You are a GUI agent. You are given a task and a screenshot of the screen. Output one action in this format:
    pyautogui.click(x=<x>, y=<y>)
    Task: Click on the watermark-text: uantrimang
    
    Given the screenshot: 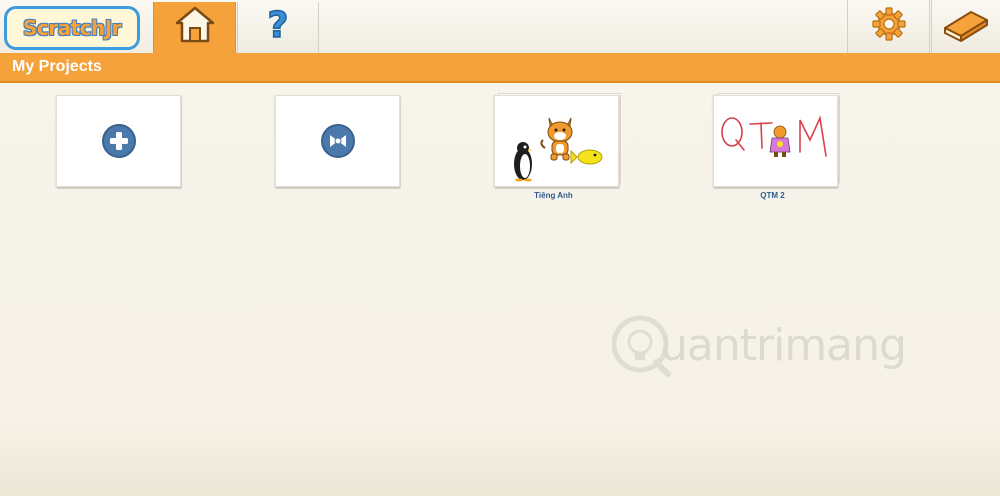 What is the action you would take?
    pyautogui.click(x=783, y=345)
    